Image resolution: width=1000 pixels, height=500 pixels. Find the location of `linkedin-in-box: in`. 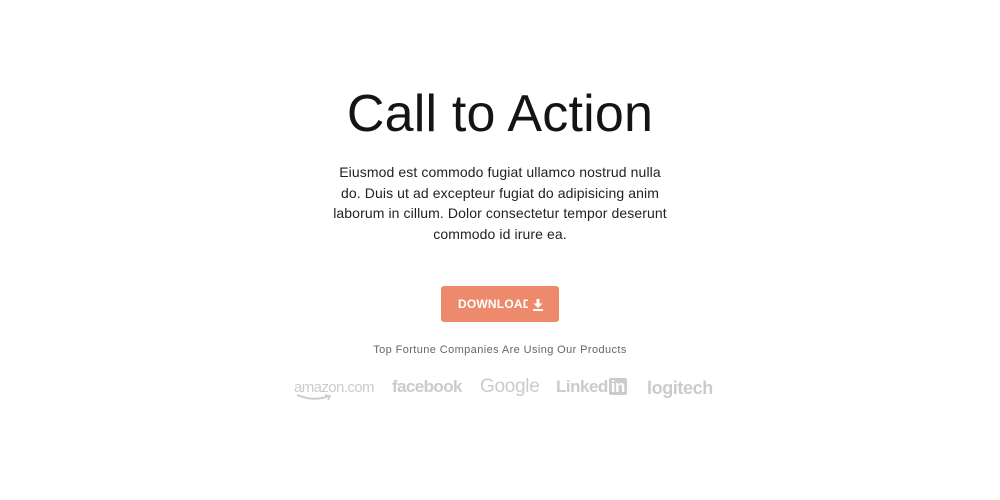

linkedin-in-box: in is located at coordinates (617, 386).